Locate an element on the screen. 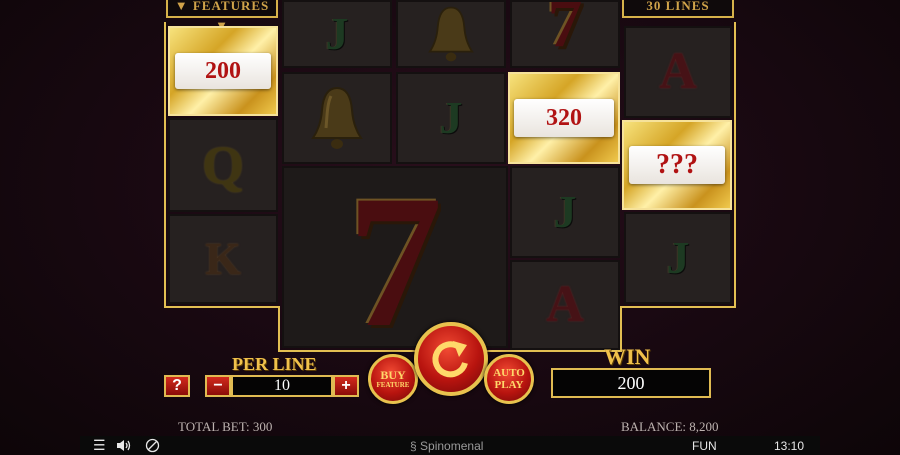 The image size is (900, 455). sound-icon is located at coordinates (124, 445).